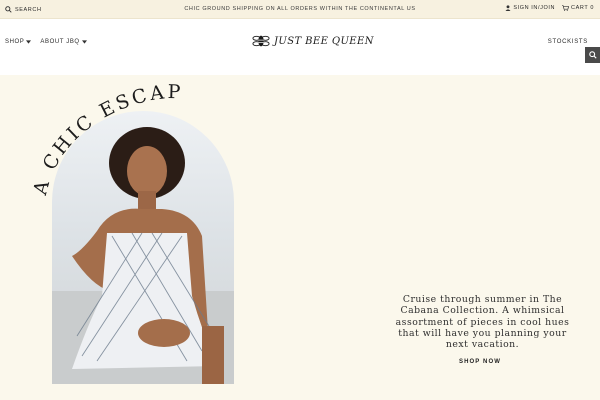 This screenshot has height=400, width=600. What do you see at coordinates (324, 41) in the screenshot?
I see `logo-text: JUST BEE QUEEN` at bounding box center [324, 41].